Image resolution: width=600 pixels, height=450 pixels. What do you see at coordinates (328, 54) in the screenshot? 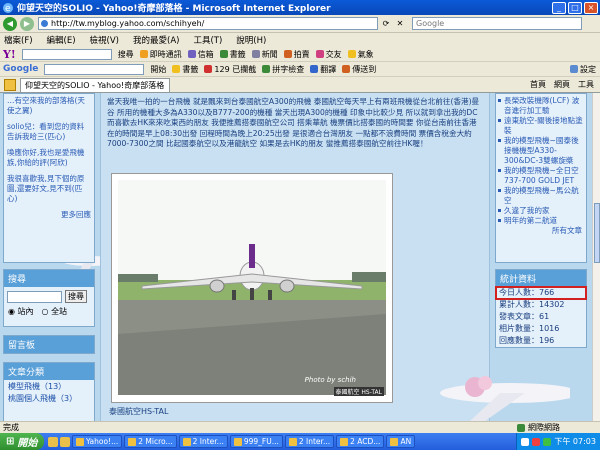
I see `toolbar-dating: 交友` at bounding box center [328, 54].